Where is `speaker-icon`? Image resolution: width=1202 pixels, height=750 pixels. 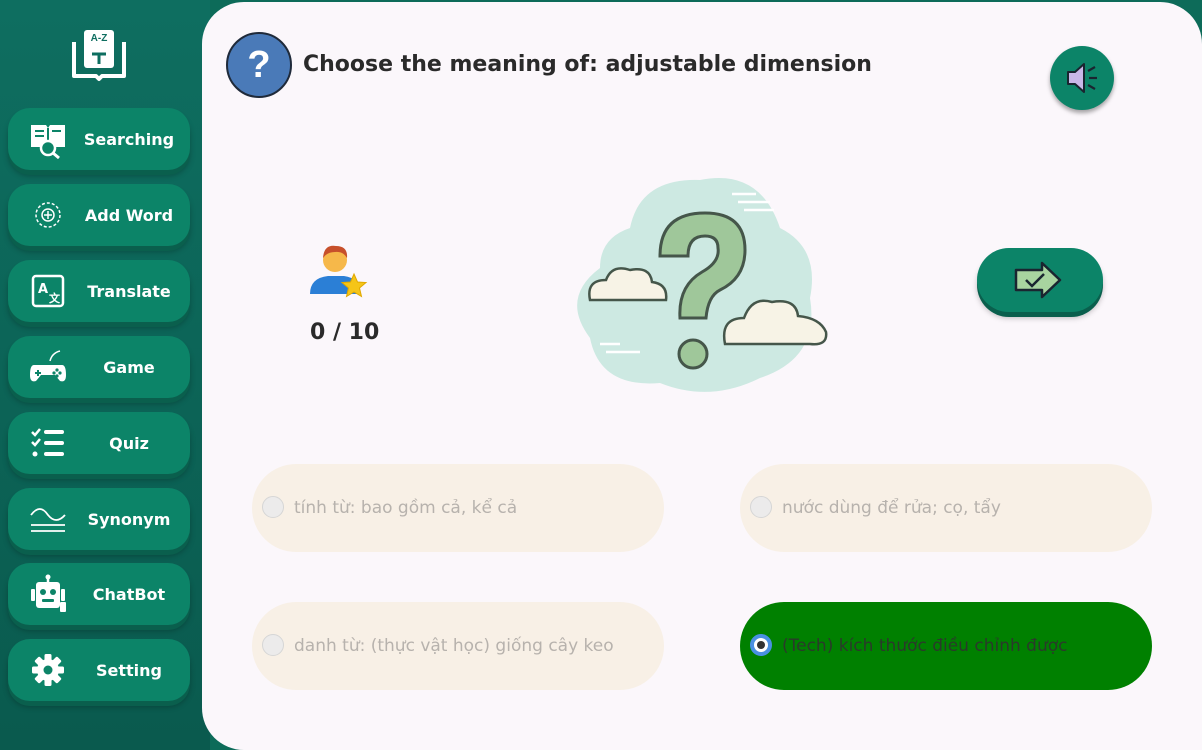
speaker-icon is located at coordinates (1082, 78).